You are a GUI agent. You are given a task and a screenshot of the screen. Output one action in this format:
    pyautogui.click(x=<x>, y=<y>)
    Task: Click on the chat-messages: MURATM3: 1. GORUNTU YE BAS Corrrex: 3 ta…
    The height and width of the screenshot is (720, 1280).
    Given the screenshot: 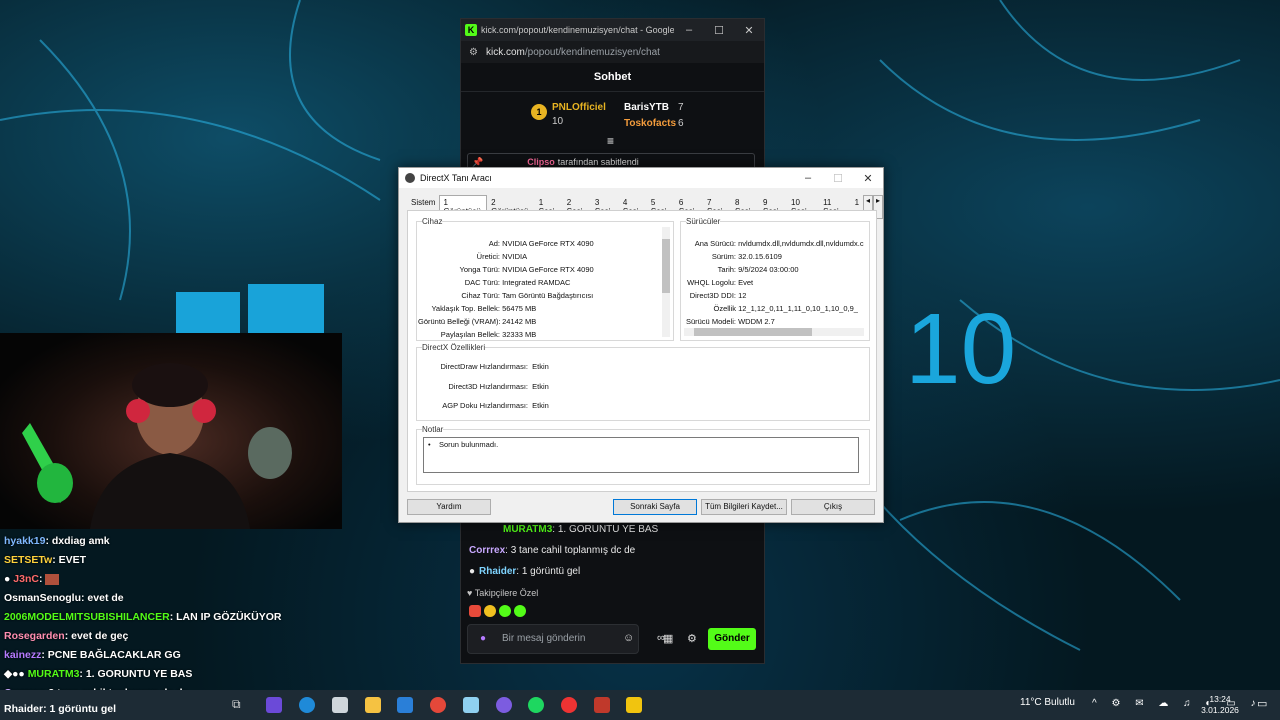 What is the action you would take?
    pyautogui.click(x=563, y=550)
    